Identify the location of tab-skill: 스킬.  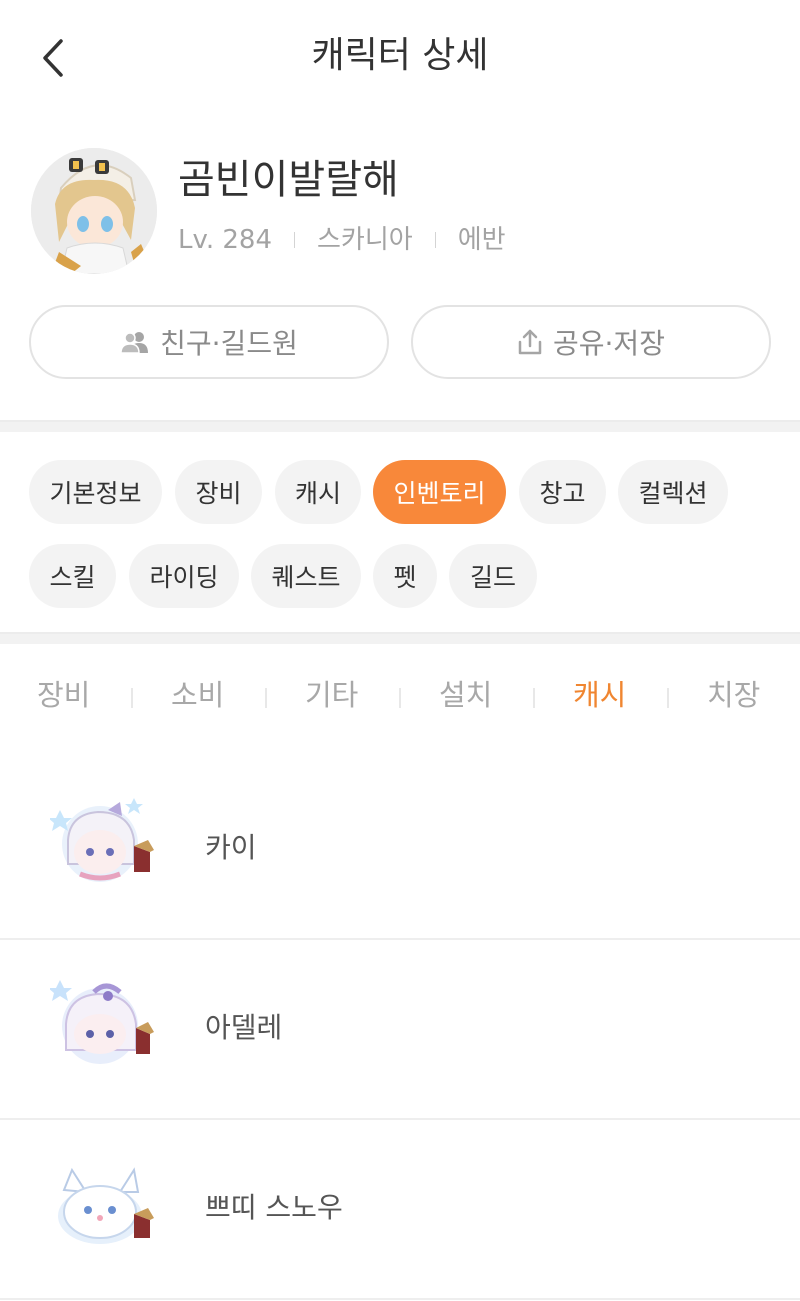
(72, 576).